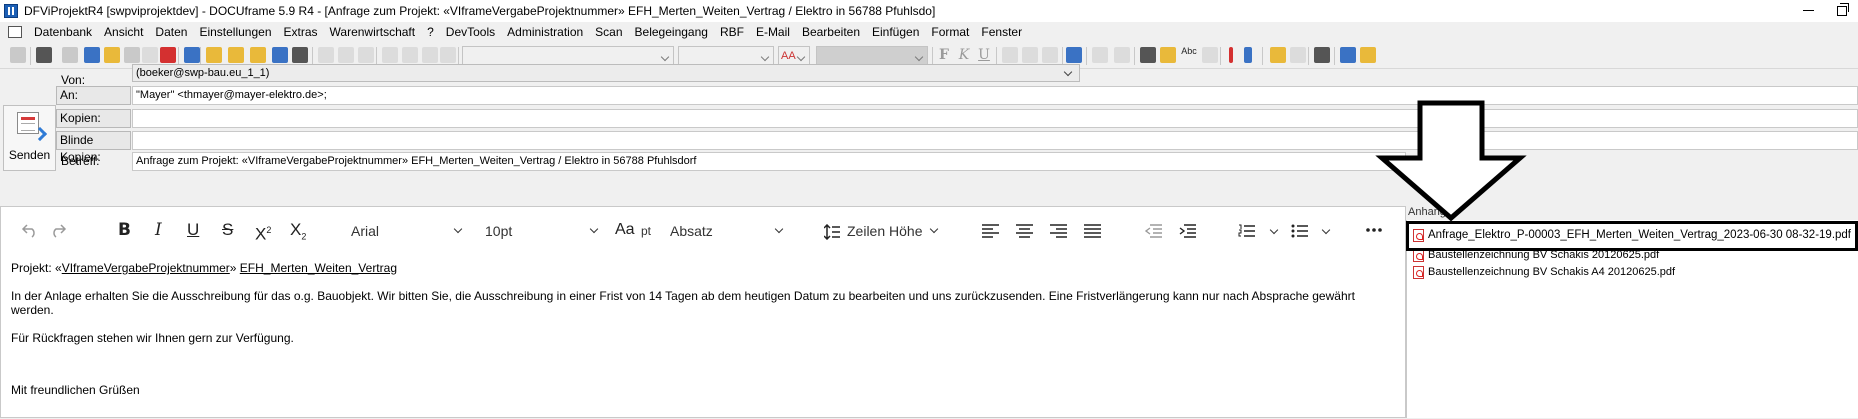  What do you see at coordinates (1248, 55) in the screenshot?
I see `priority-low-icon` at bounding box center [1248, 55].